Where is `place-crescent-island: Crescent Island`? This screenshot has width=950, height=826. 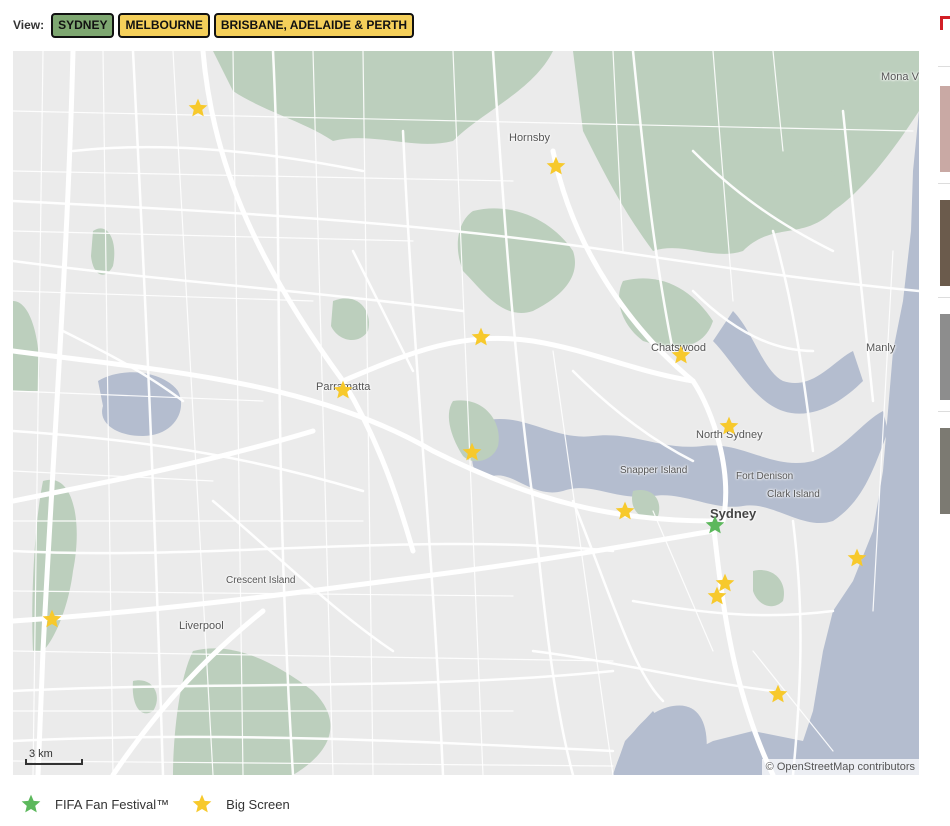
place-crescent-island: Crescent Island is located at coordinates (261, 580).